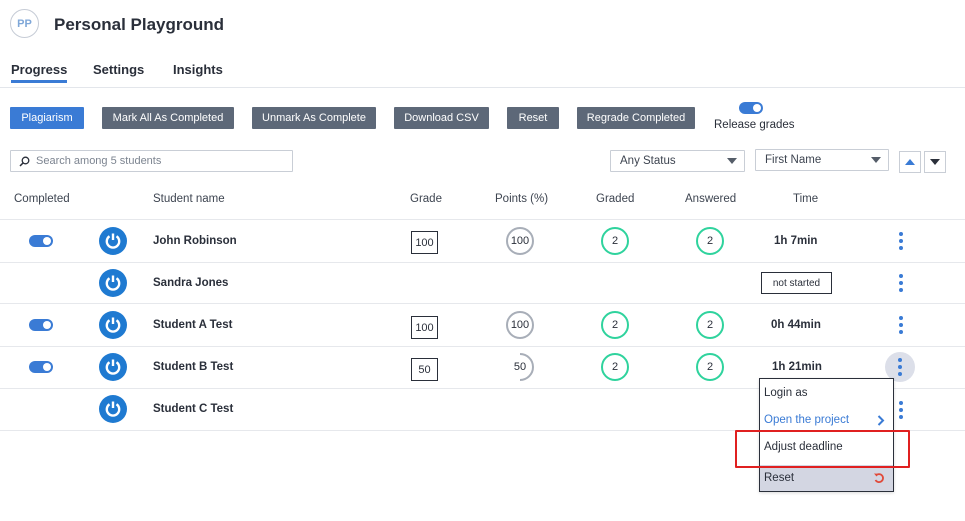  What do you see at coordinates (826, 393) in the screenshot?
I see `menu-item-login-as: Login as` at bounding box center [826, 393].